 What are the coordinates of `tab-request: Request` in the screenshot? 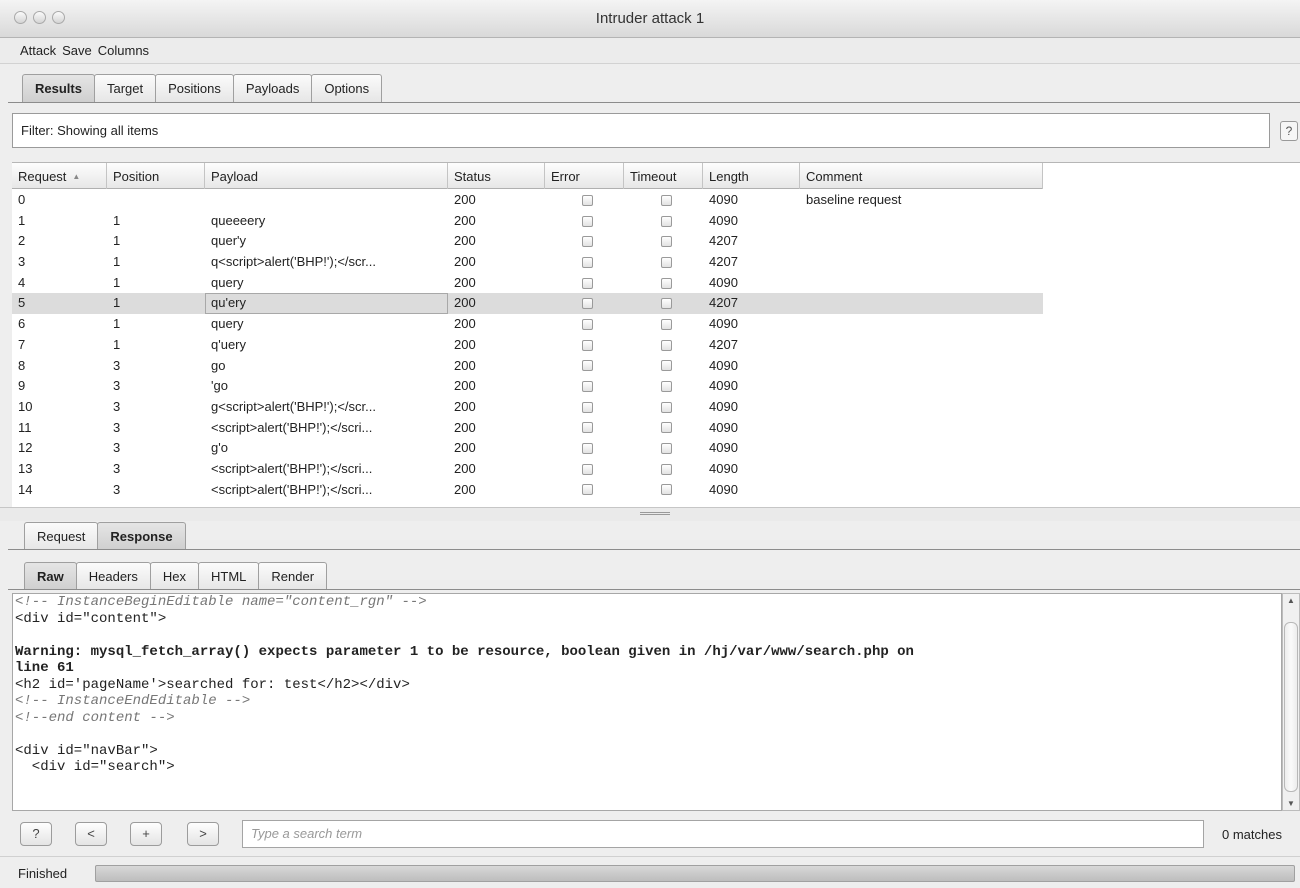 It's located at (61, 536).